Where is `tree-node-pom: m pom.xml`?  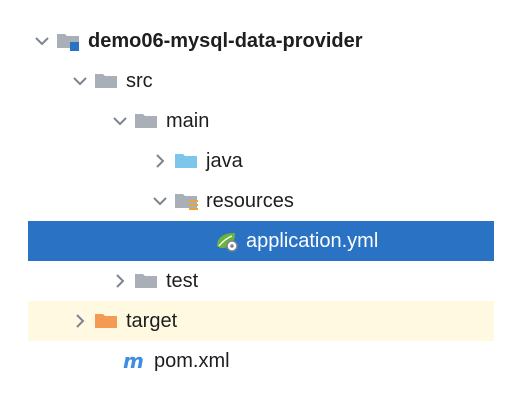 tree-node-pom: m pom.xml is located at coordinates (261, 361).